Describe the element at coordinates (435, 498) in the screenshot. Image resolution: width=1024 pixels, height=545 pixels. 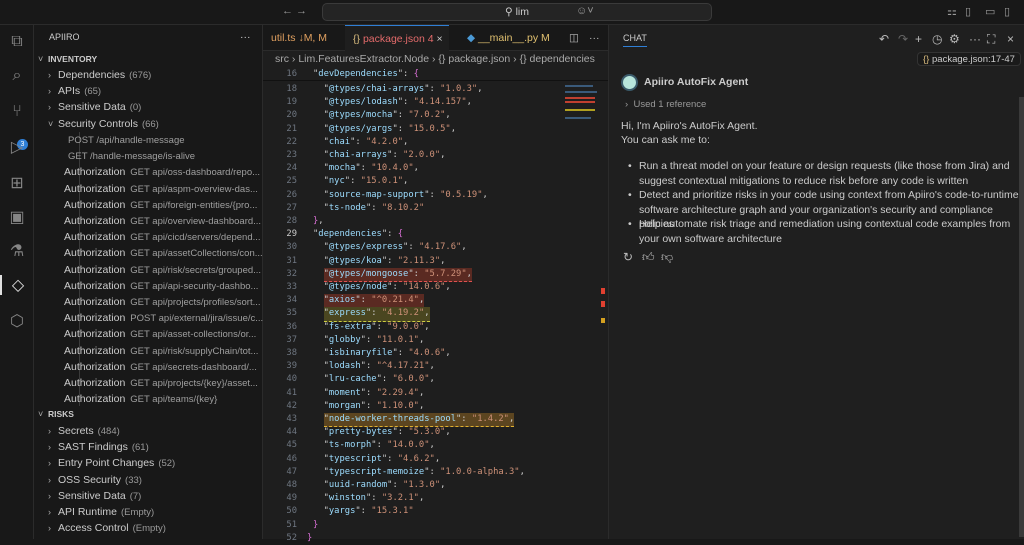
I see `code-line: 49 "winston": "3.2.1",` at that location.